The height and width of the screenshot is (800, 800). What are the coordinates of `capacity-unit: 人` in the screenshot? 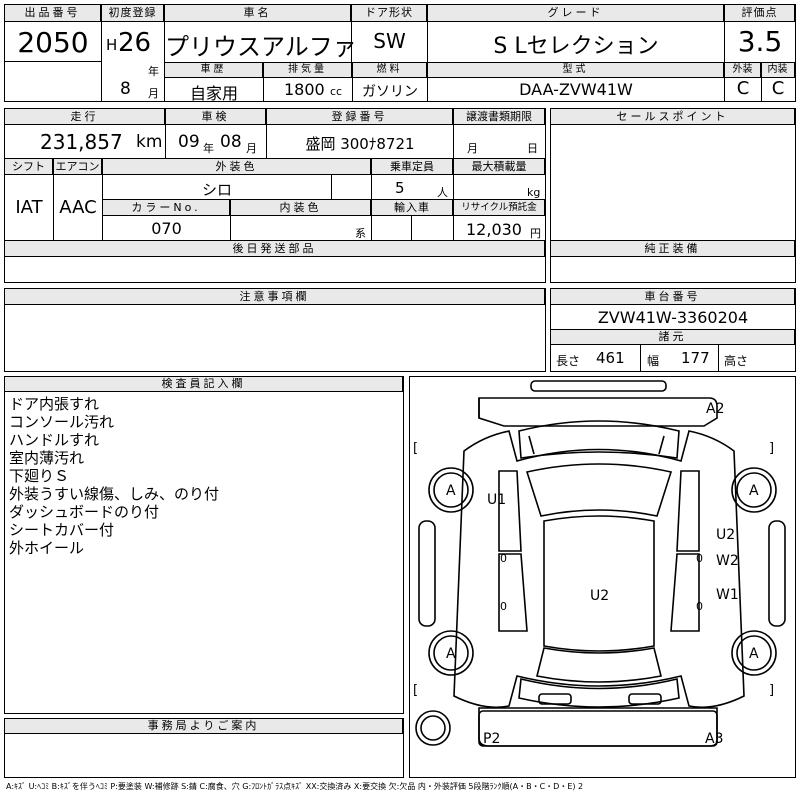 It's located at (442, 192).